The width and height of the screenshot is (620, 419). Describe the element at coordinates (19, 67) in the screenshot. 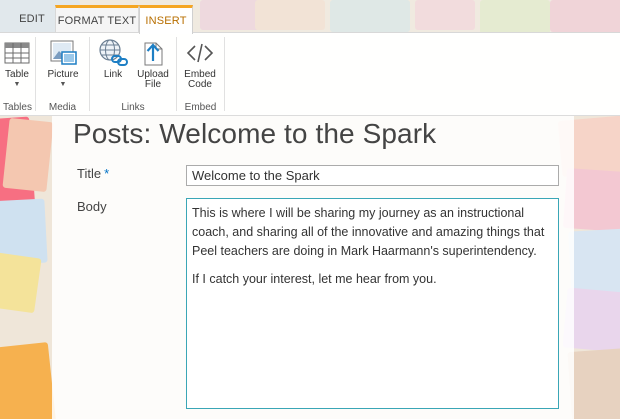

I see `table-button: Table ▼` at that location.